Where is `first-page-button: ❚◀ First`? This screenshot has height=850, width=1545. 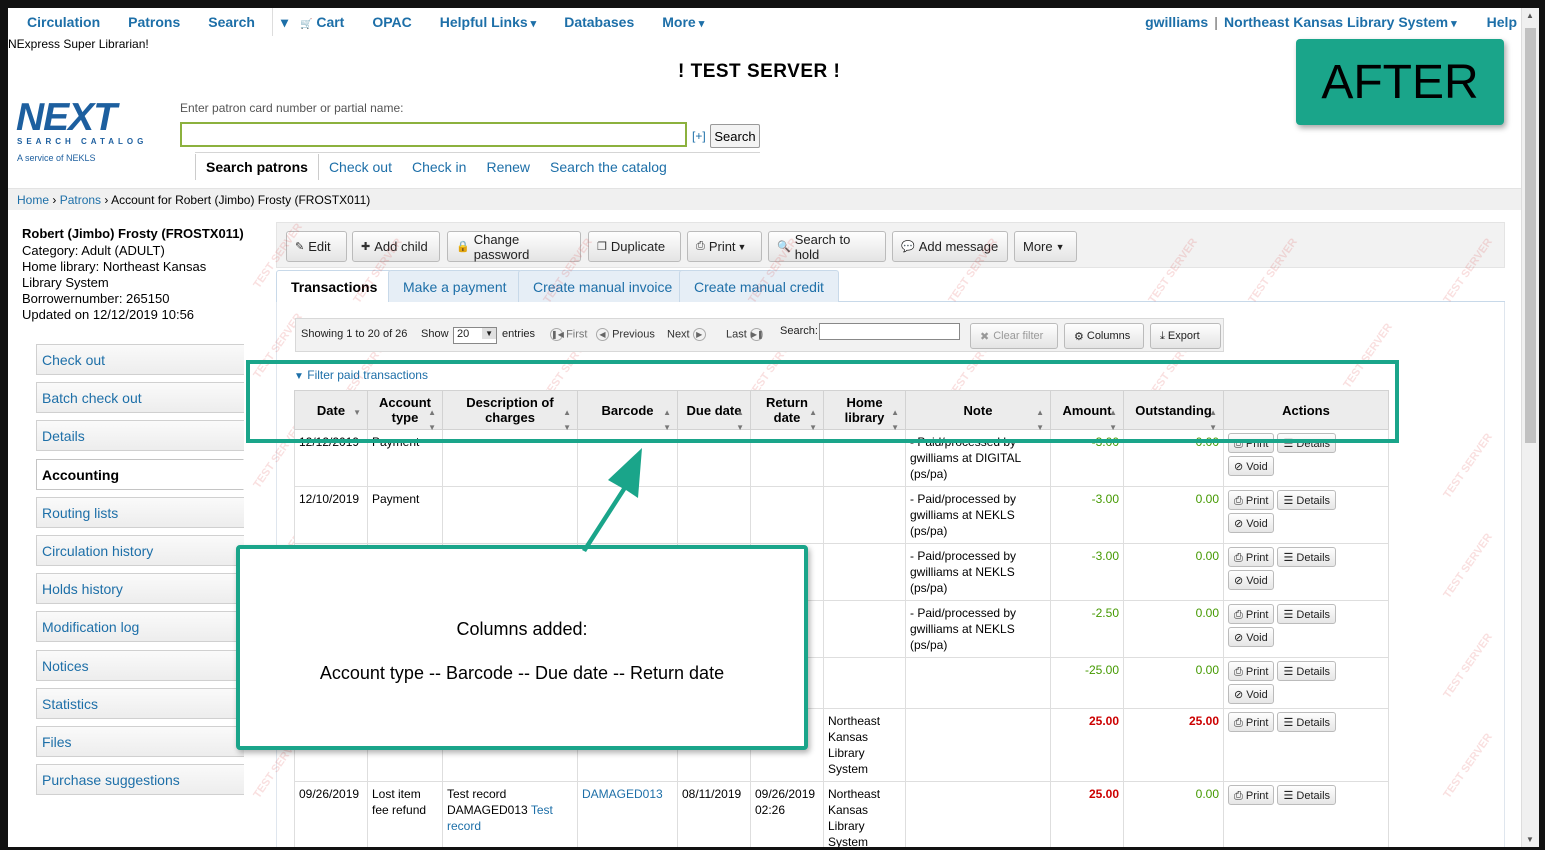
first-page-button: ❚◀ First is located at coordinates (568, 334).